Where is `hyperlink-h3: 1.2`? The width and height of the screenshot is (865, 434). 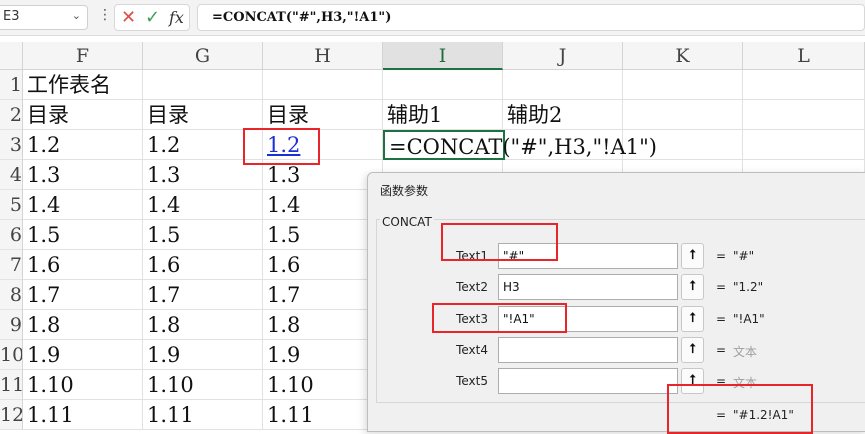
hyperlink-h3: 1.2 is located at coordinates (283, 145).